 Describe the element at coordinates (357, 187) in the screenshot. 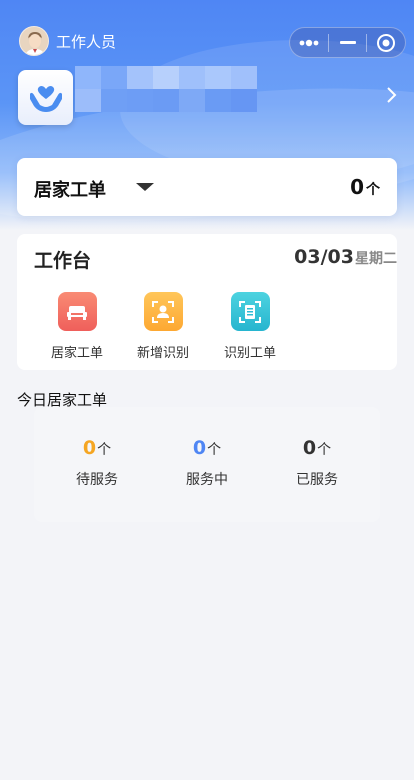

I see `order-count-value: 0` at that location.